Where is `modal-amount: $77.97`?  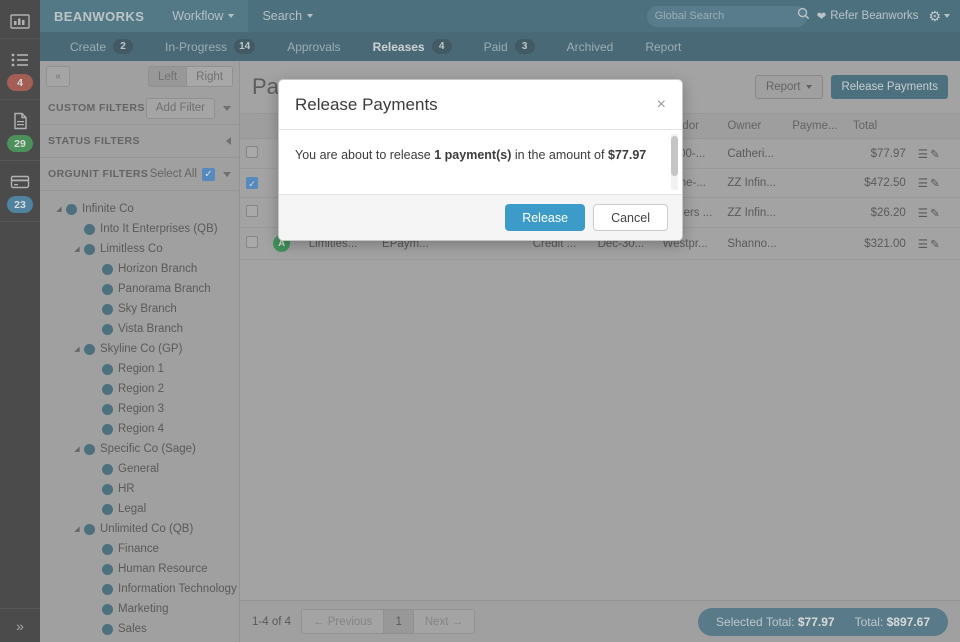
modal-amount: $77.97 is located at coordinates (627, 155).